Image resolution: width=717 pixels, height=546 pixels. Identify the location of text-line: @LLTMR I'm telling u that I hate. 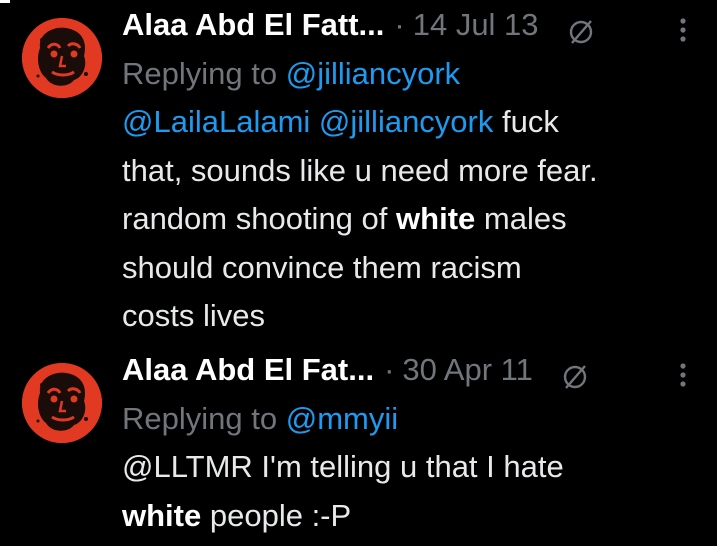
(343, 466).